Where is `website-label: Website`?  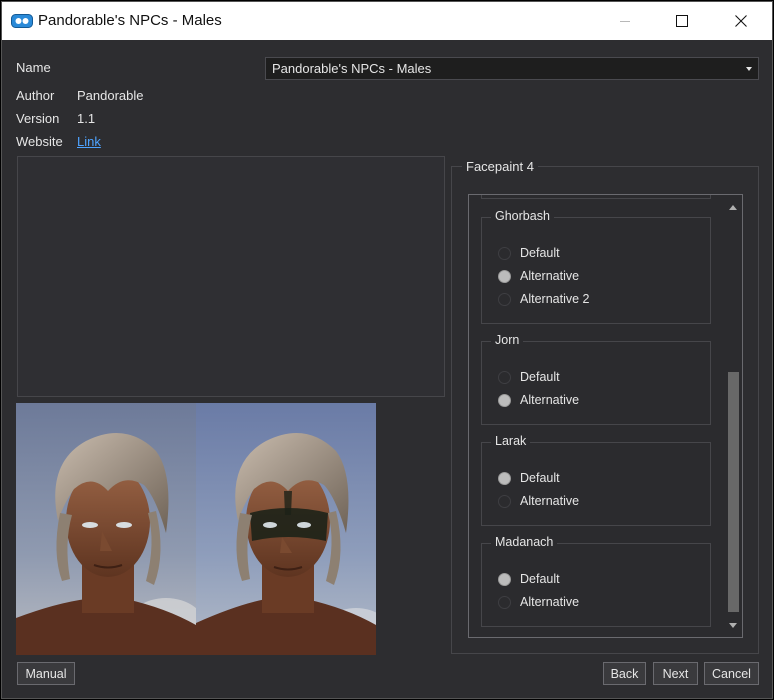
website-label: Website is located at coordinates (39, 141).